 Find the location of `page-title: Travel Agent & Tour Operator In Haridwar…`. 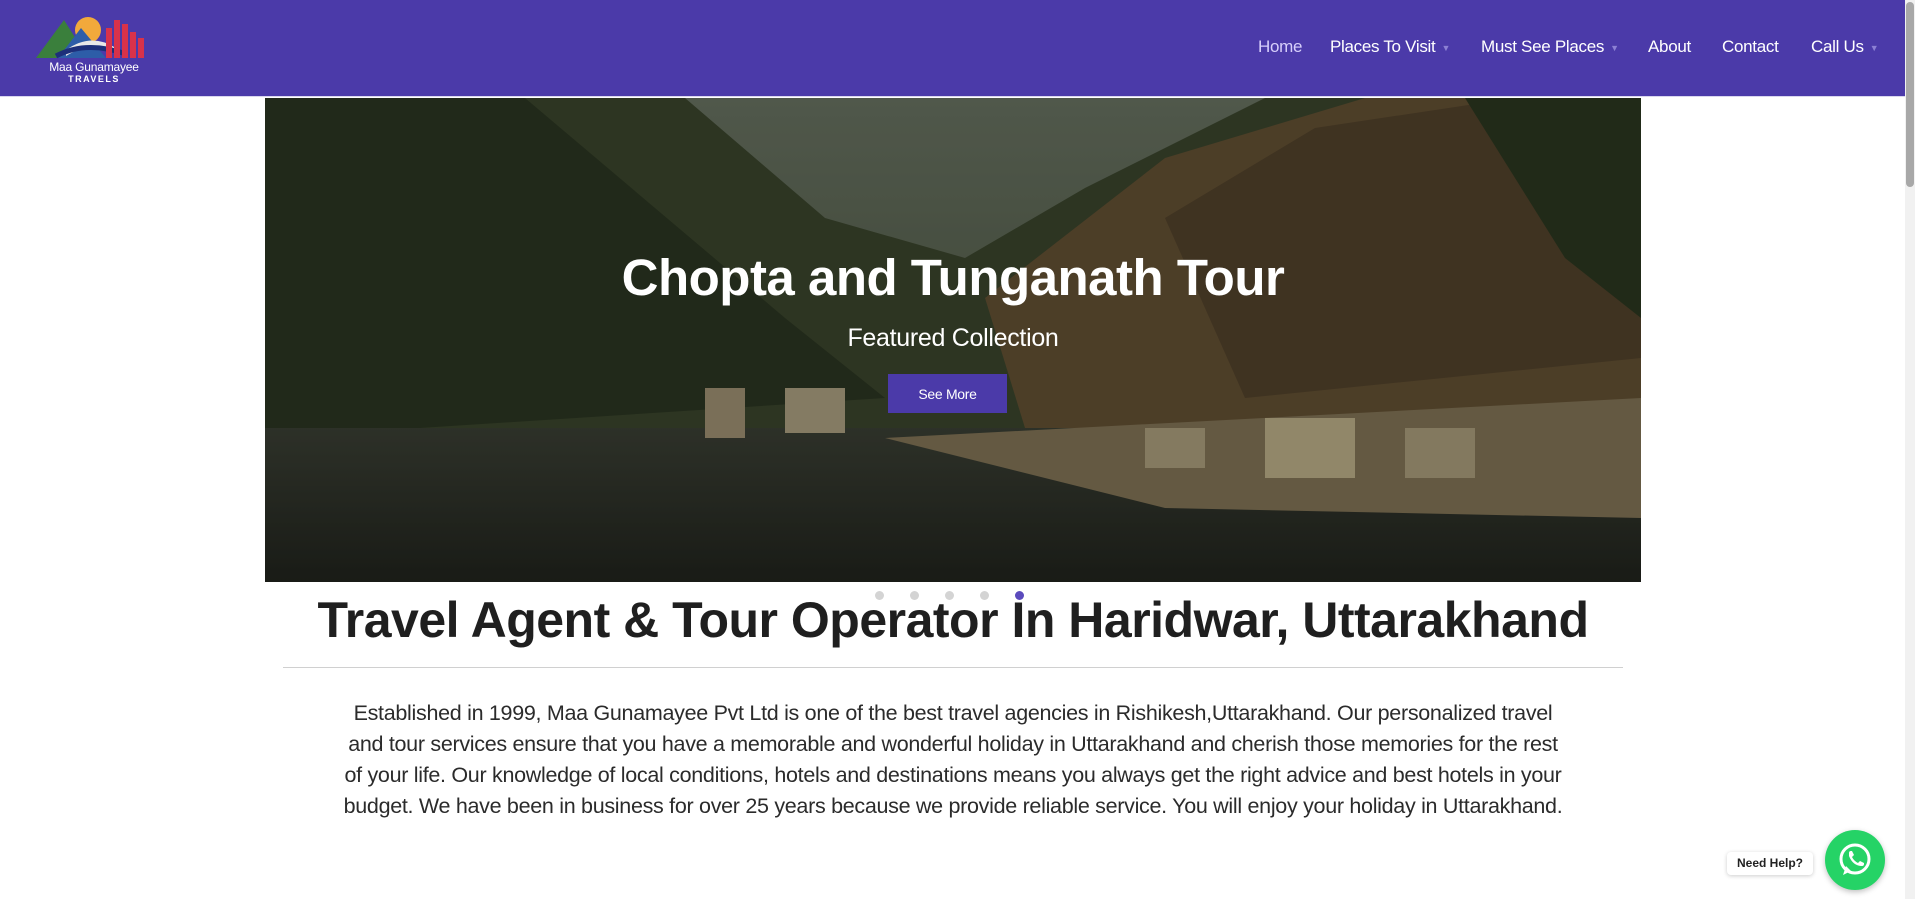

page-title: Travel Agent & Tour Operator In Haridwar… is located at coordinates (953, 620).